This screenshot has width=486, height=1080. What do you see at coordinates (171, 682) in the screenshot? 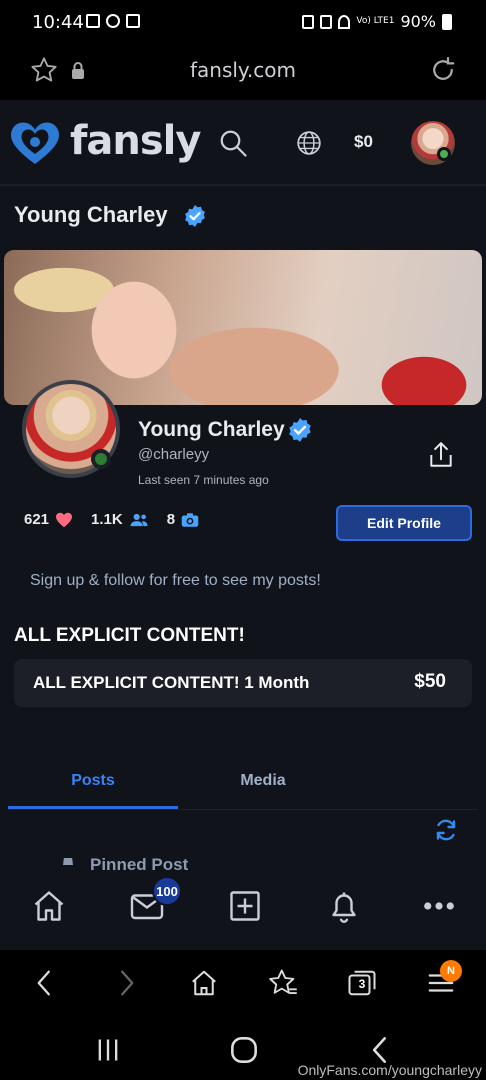
I see `tier-name: ALL EXPLICIT CONTENT! 1 Month` at bounding box center [171, 682].